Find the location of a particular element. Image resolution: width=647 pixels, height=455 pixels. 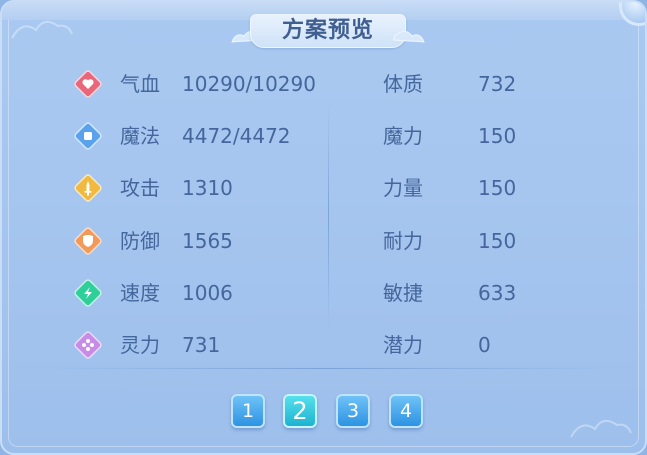

lightning-icon is located at coordinates (88, 293).